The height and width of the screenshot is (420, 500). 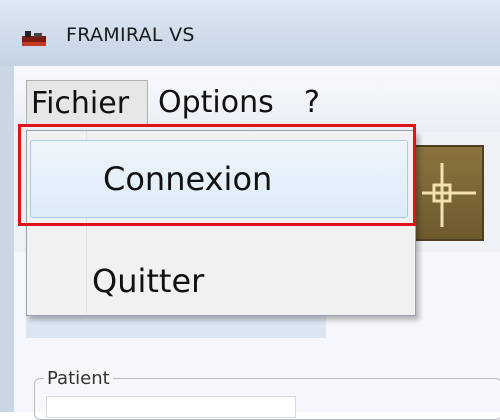 What do you see at coordinates (78, 378) in the screenshot?
I see `patient-group-label: Patient` at bounding box center [78, 378].